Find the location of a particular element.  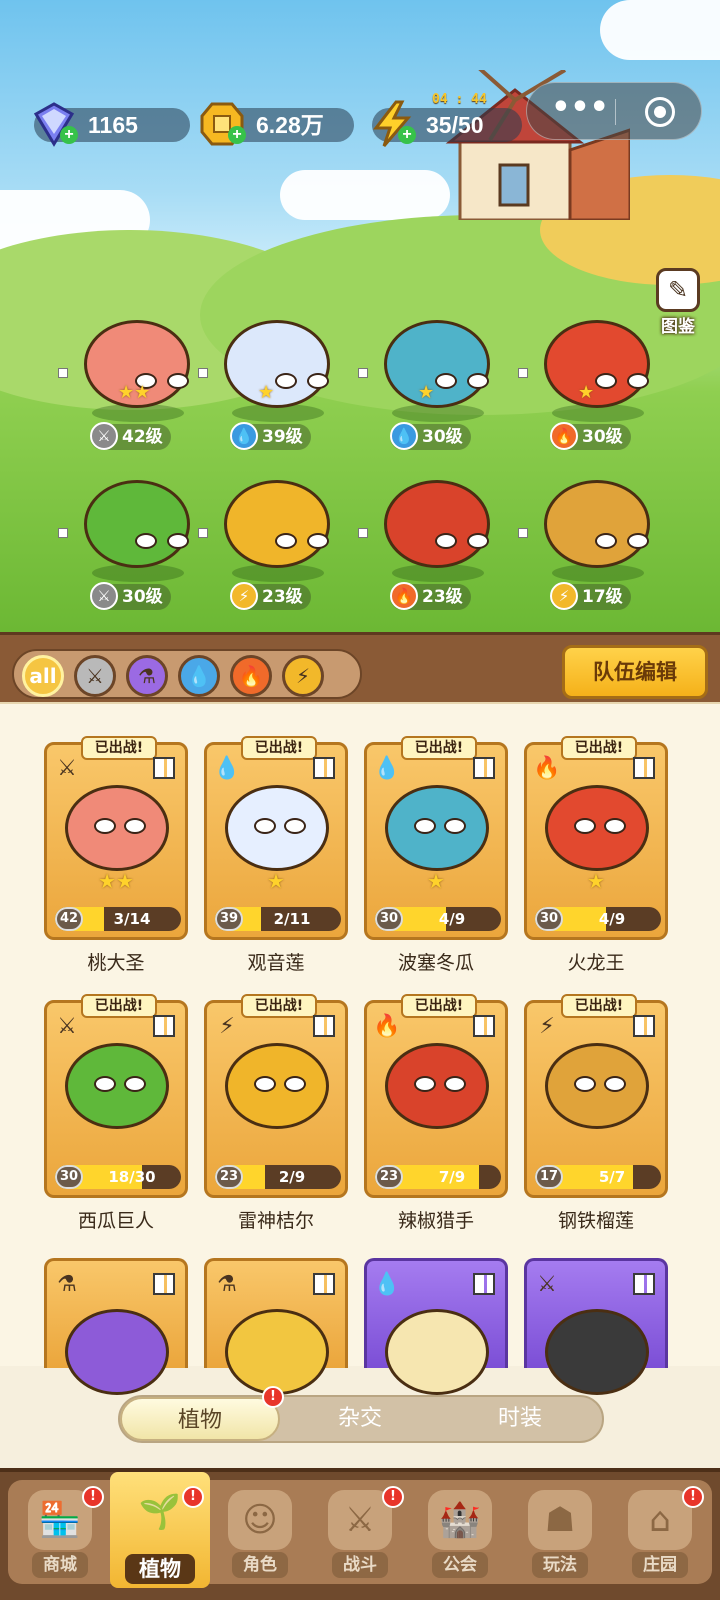

plant-level: ⚔ 42级 is located at coordinates (130, 436).